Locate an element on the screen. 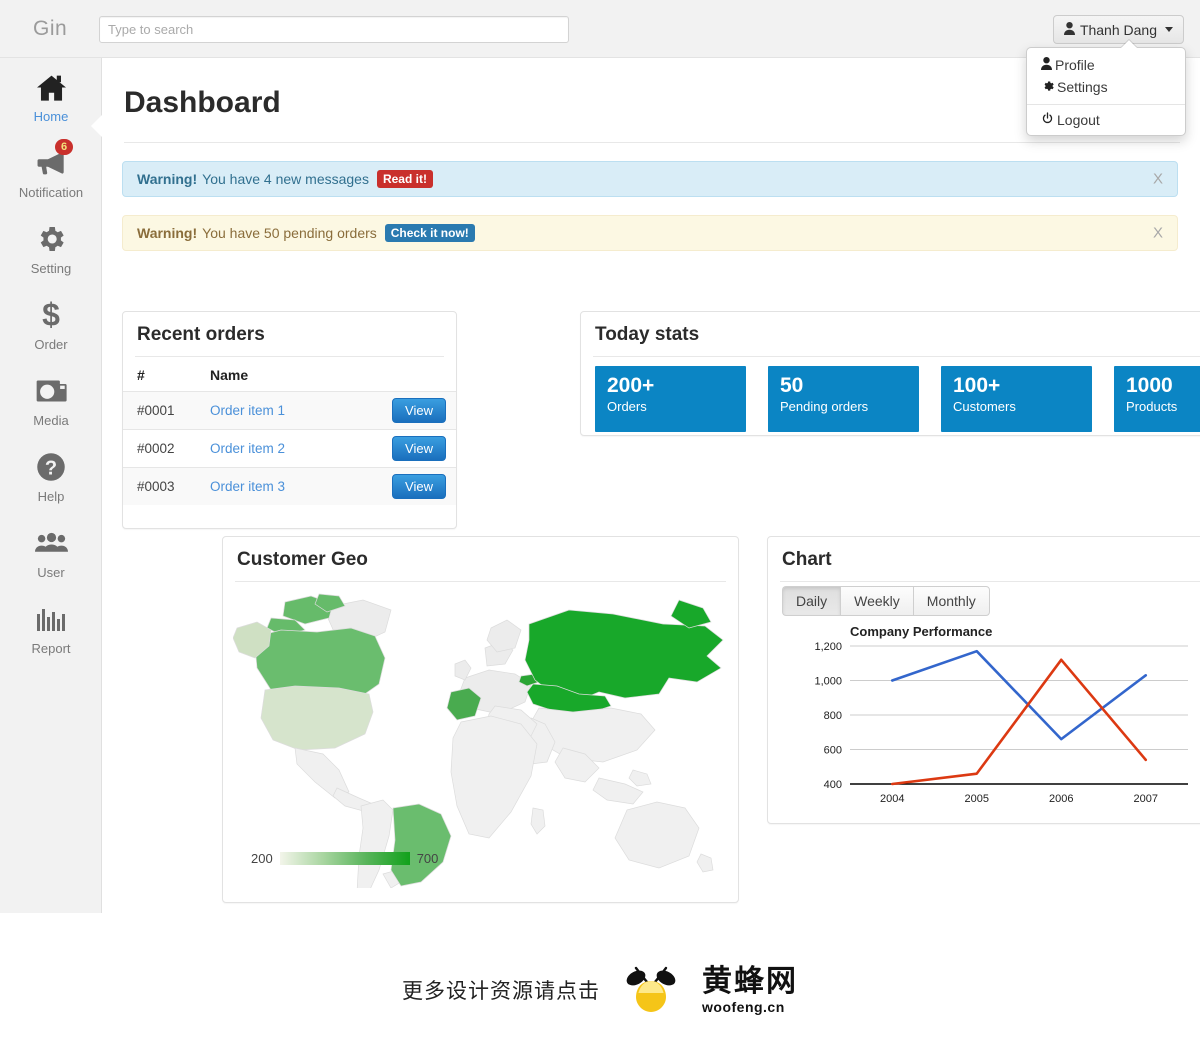 The width and height of the screenshot is (1200, 1063). table-header-row: # Name is located at coordinates (289, 375).